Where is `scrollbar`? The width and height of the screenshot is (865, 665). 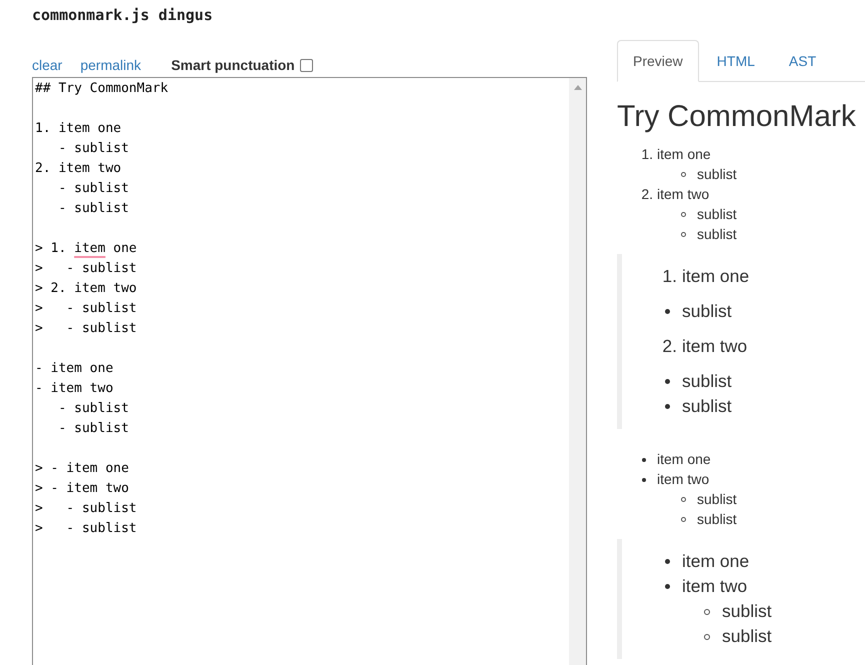 scrollbar is located at coordinates (577, 371).